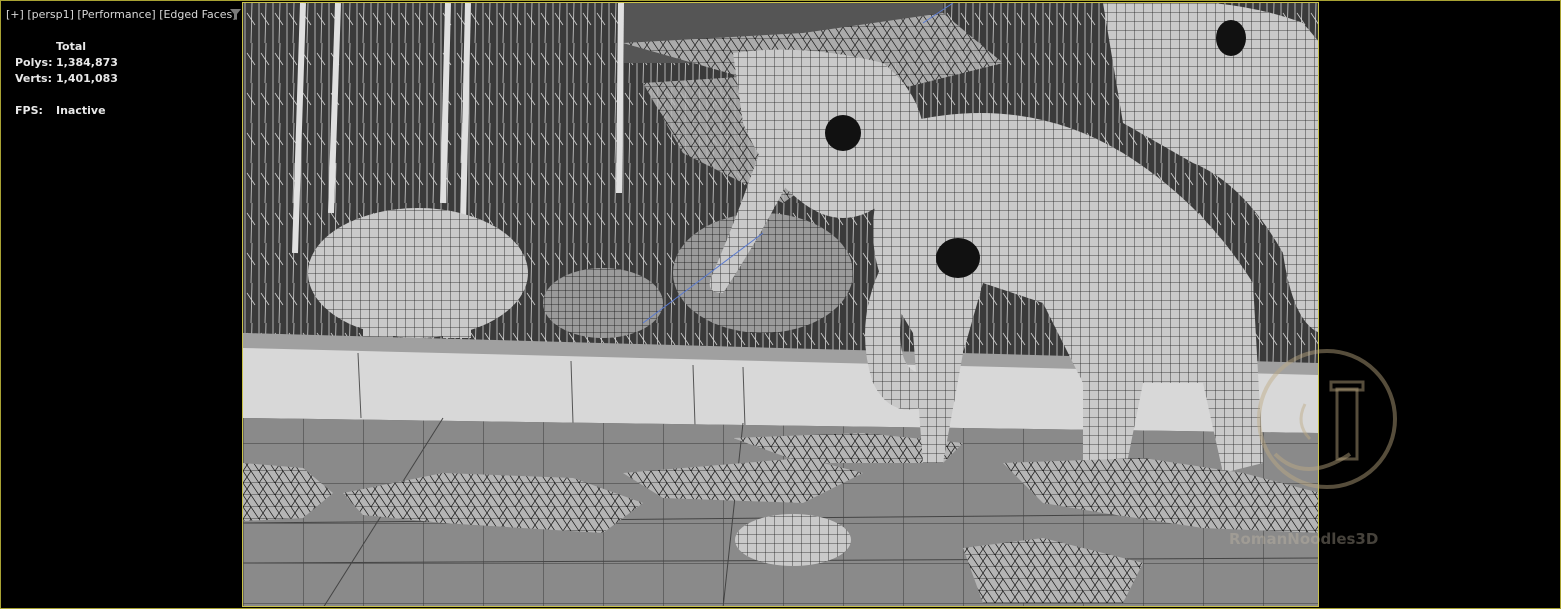  I want to click on polys-label: Polys:, so click(34, 62).